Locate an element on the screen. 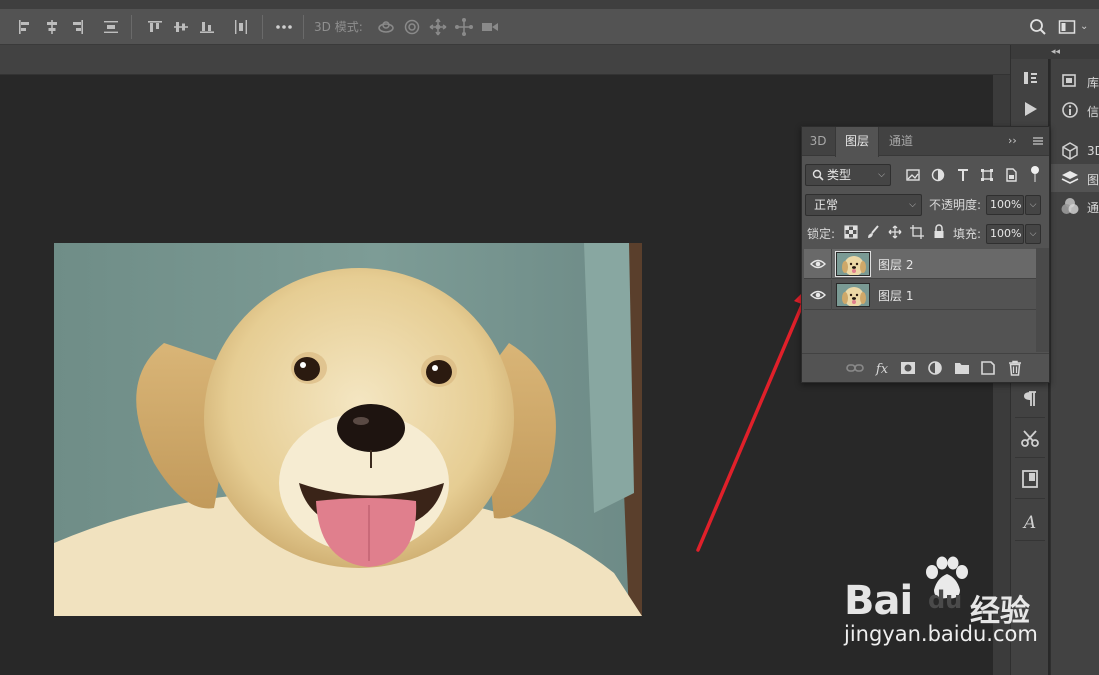 The width and height of the screenshot is (1099, 675). layers-panel-footer: fx is located at coordinates (925, 367).